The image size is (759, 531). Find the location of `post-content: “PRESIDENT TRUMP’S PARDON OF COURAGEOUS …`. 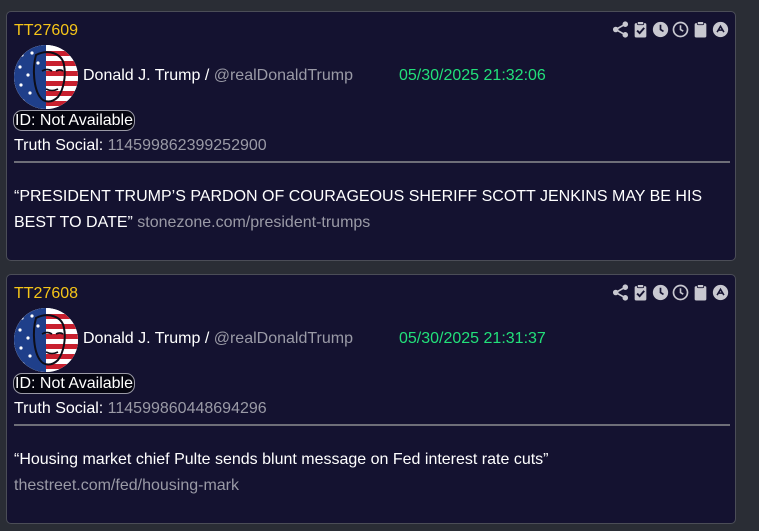

post-content: “PRESIDENT TRUMP’S PARDON OF COURAGEOUS … is located at coordinates (364, 210).